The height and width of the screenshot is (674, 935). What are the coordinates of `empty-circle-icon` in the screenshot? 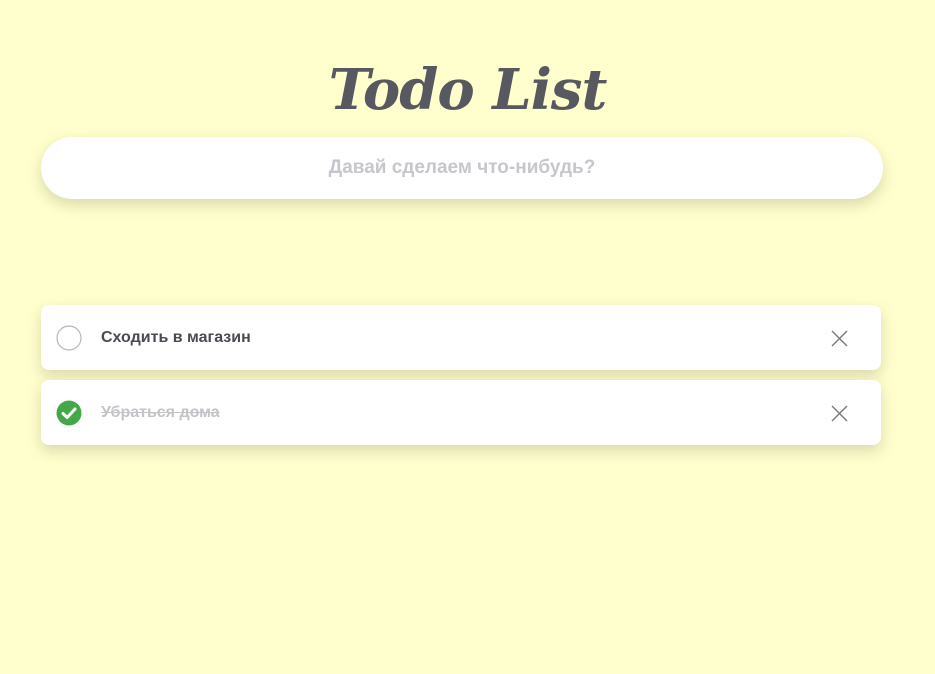 It's located at (69, 338).